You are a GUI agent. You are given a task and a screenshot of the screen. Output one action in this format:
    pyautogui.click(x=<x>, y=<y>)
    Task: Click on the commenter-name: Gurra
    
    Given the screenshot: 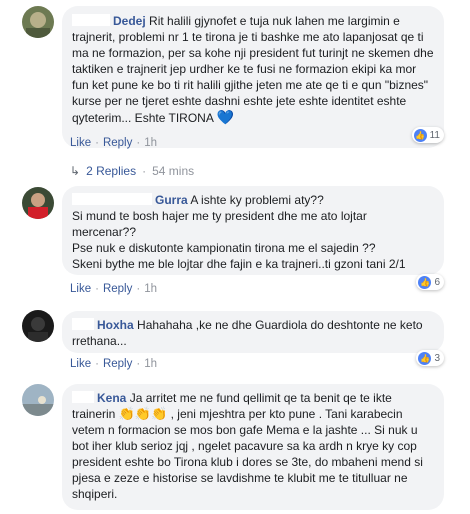 What is the action you would take?
    pyautogui.click(x=171, y=200)
    